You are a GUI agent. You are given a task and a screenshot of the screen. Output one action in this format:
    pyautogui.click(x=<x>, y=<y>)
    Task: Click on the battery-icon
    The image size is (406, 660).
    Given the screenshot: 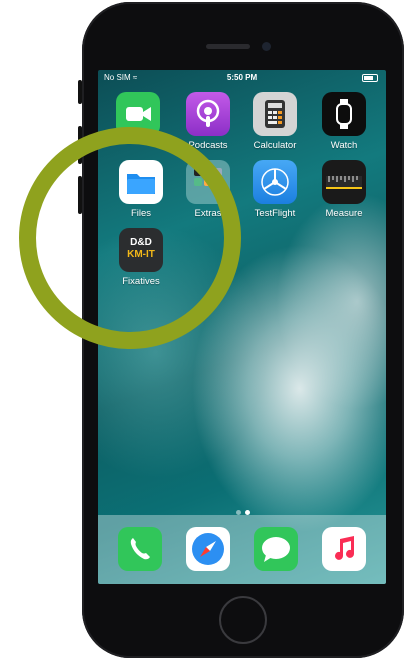 What is the action you would take?
    pyautogui.click(x=370, y=78)
    